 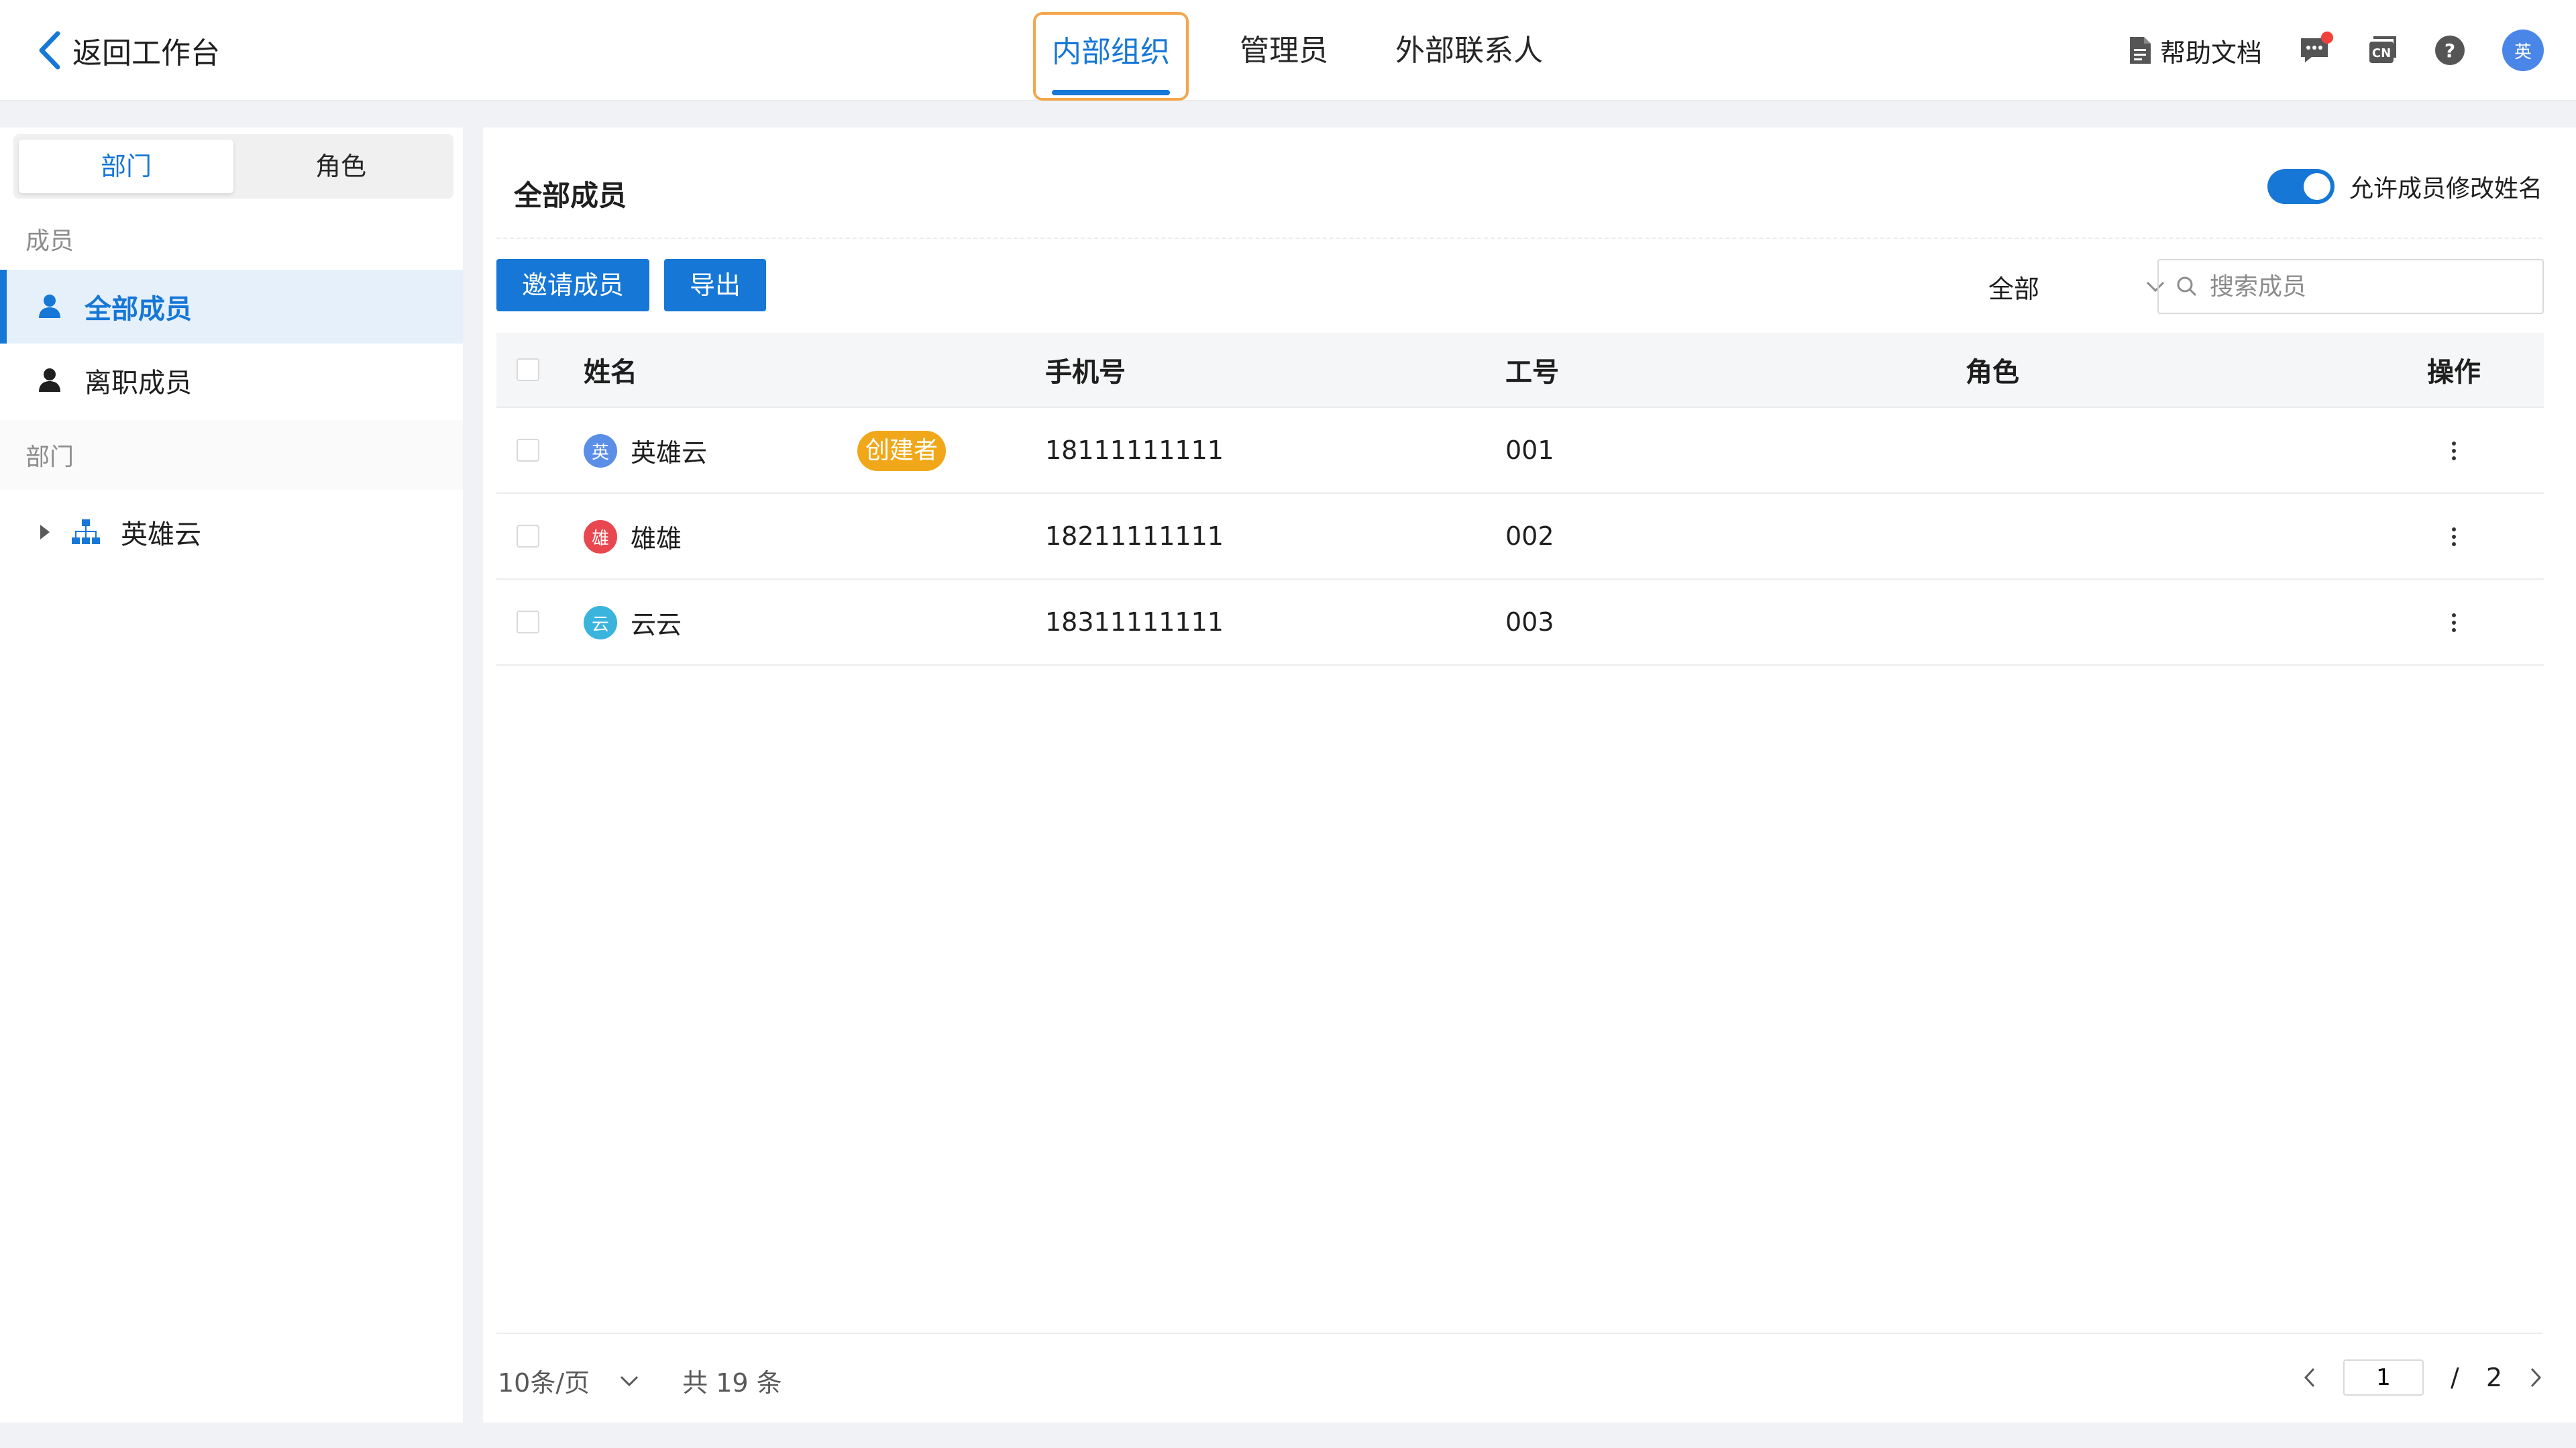 I want to click on caret-right-icon, so click(x=45, y=532).